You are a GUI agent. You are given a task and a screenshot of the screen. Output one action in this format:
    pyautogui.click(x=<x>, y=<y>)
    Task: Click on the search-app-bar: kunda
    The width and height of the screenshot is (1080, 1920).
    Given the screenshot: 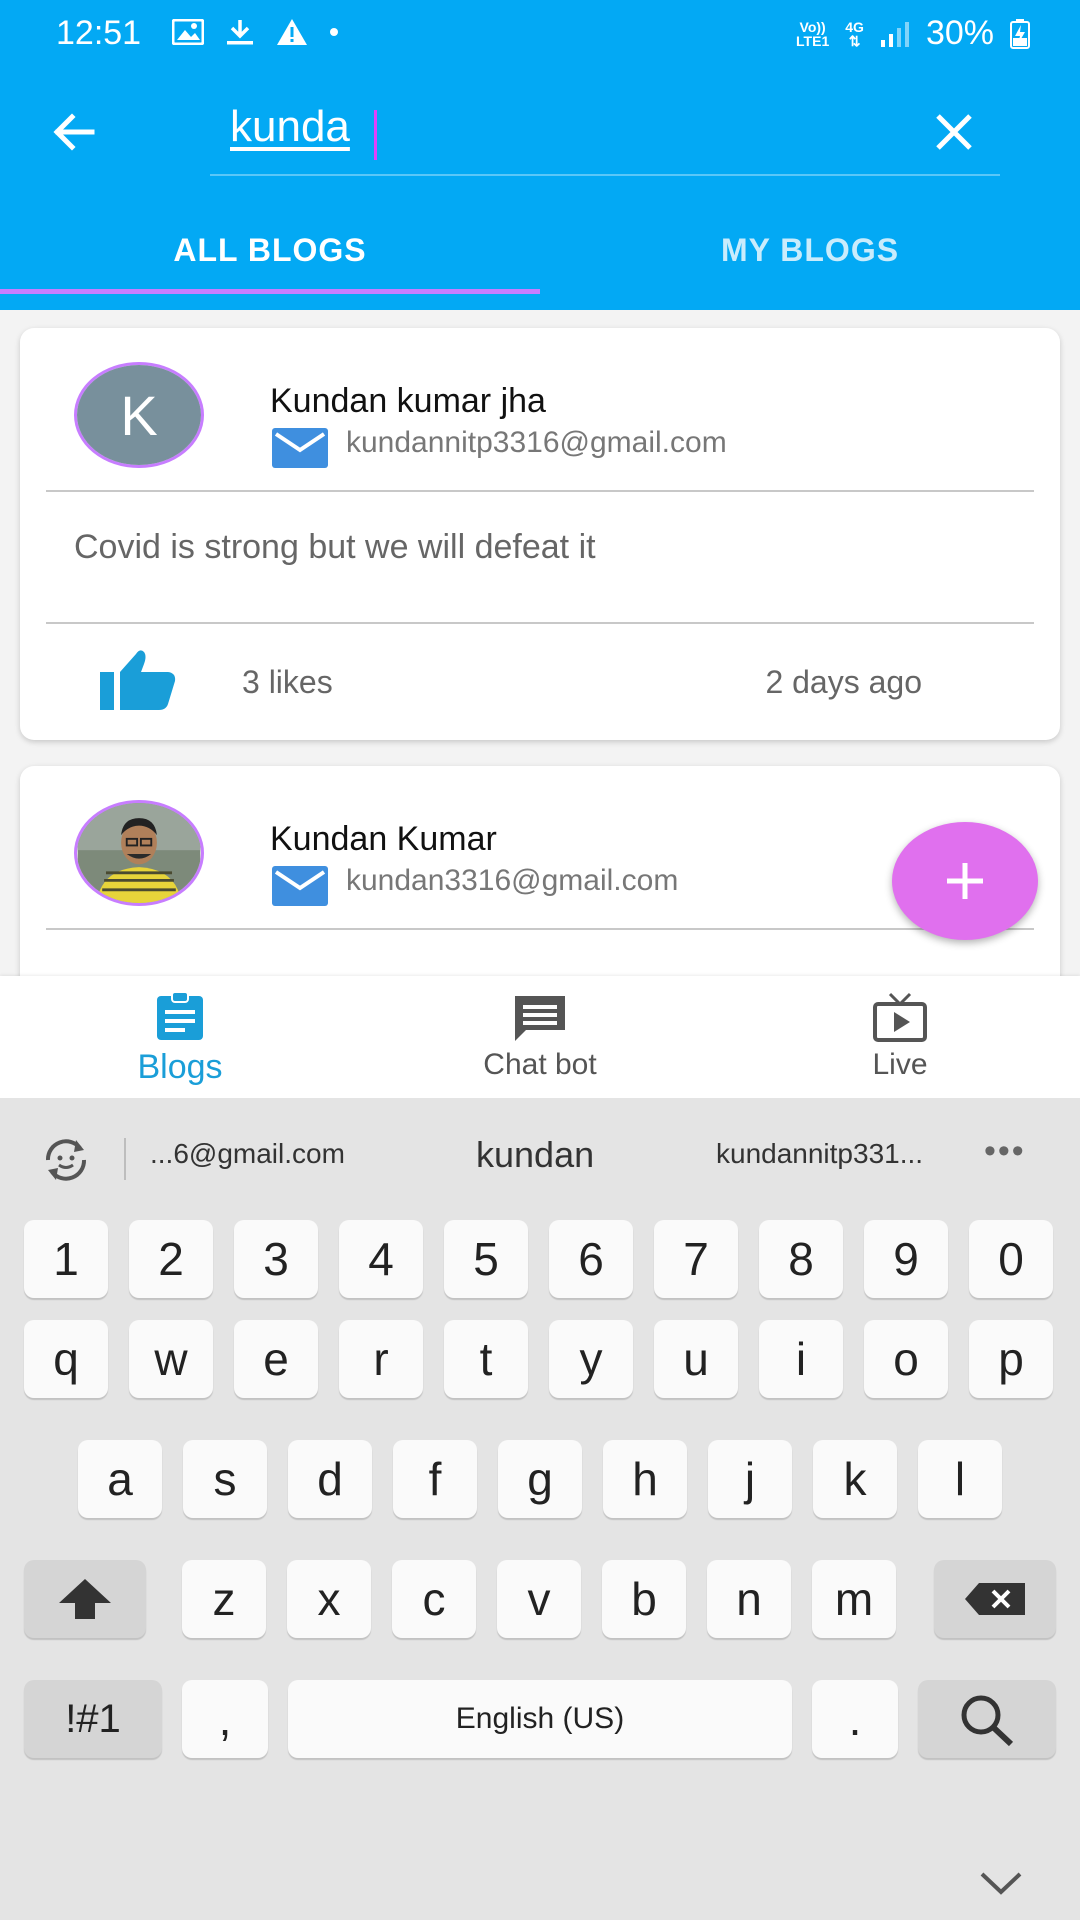 What is the action you would take?
    pyautogui.click(x=540, y=131)
    